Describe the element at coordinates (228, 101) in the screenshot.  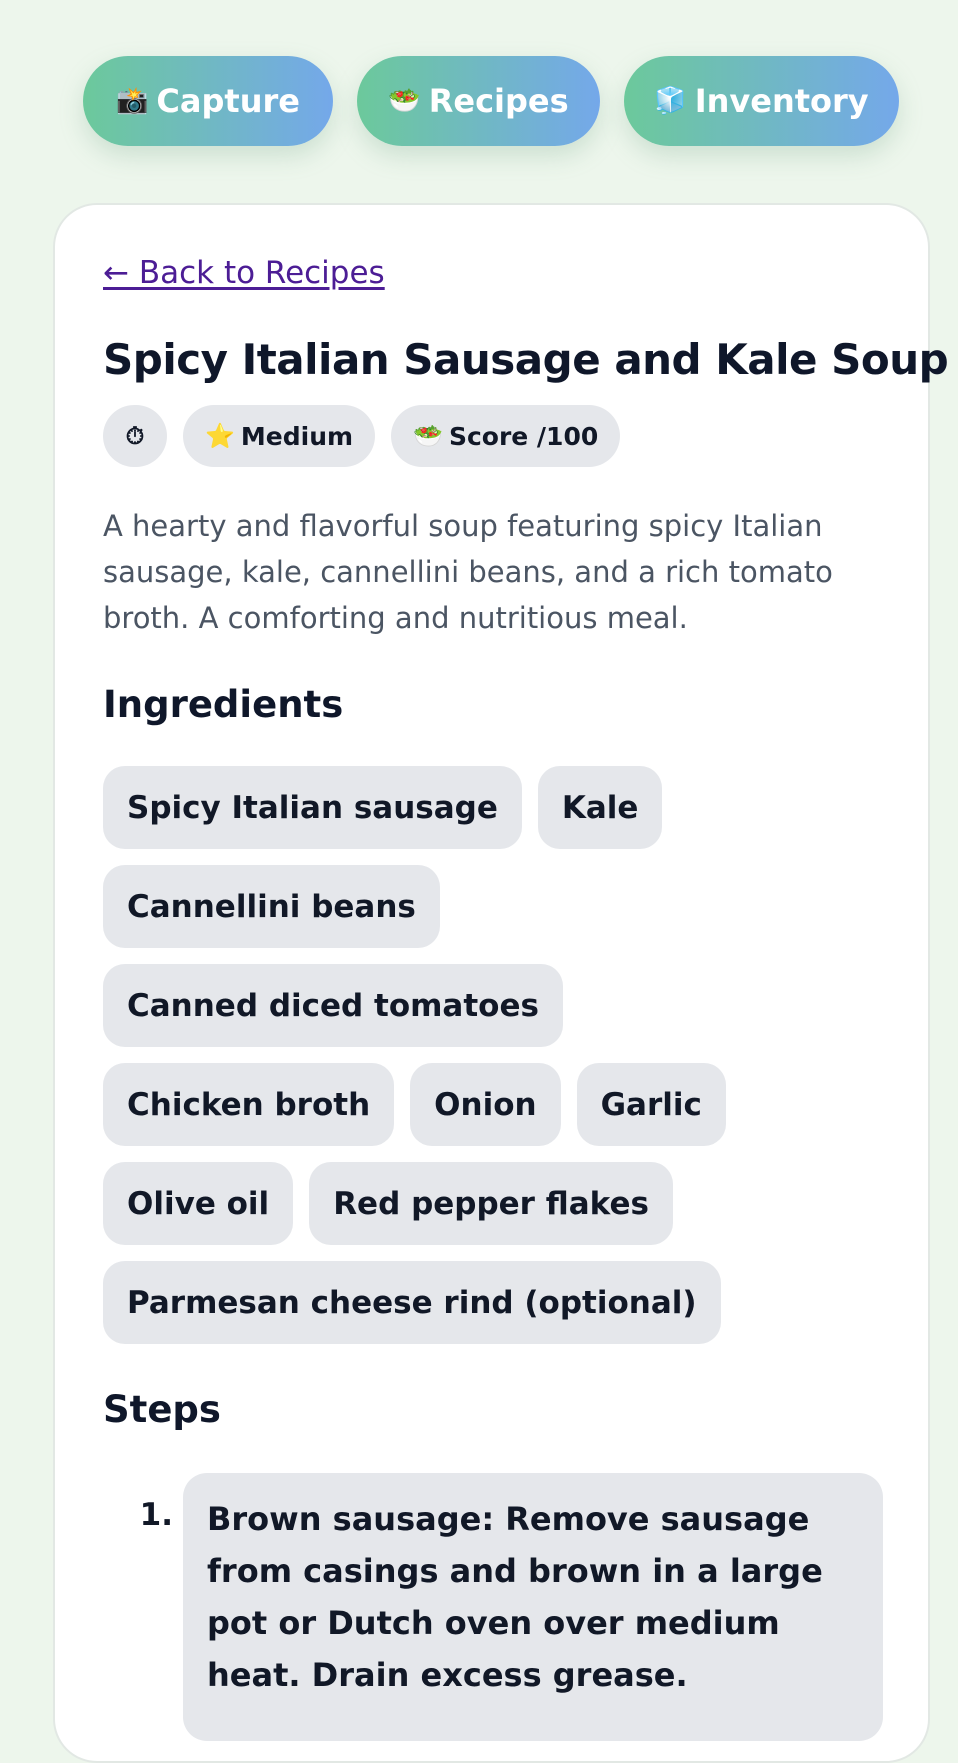
I see `capture-nav-label: Capture` at that location.